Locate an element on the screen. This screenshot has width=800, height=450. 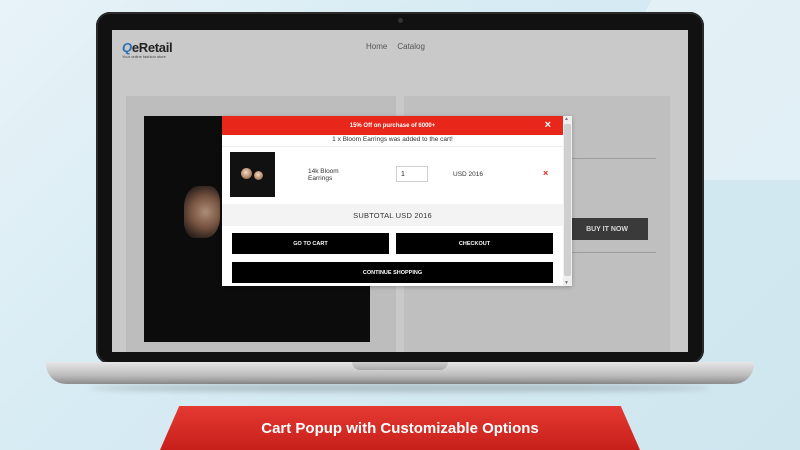
camera-icon is located at coordinates (400, 20).